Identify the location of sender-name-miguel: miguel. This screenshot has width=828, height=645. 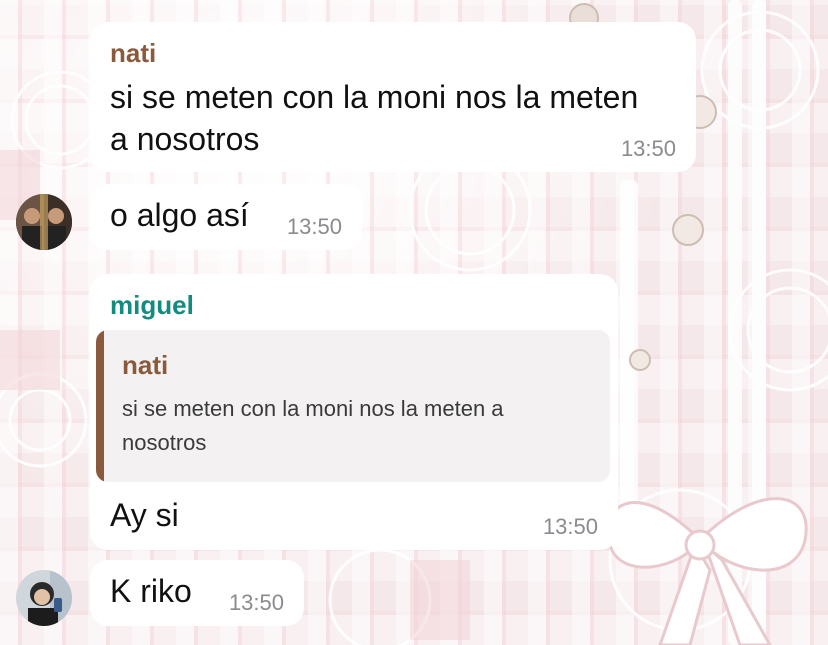
(152, 305).